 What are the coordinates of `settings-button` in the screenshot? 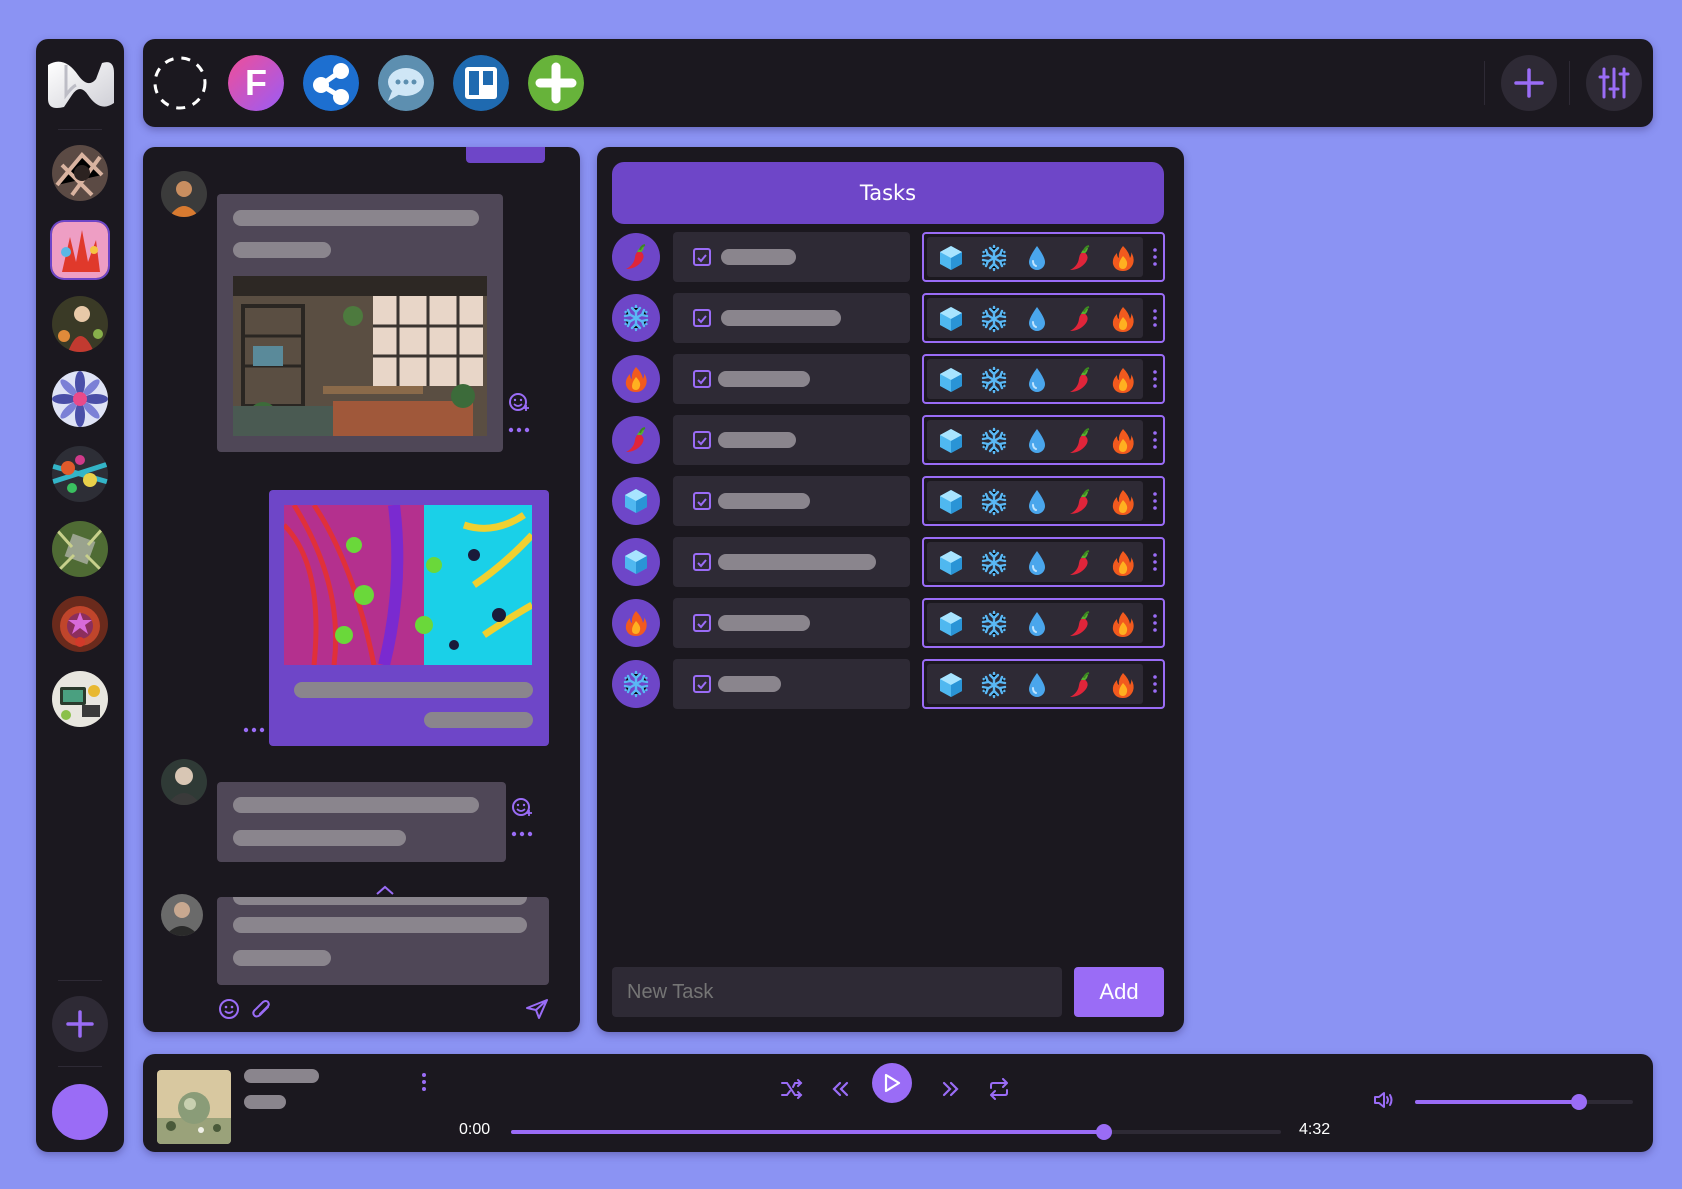 It's located at (1614, 83).